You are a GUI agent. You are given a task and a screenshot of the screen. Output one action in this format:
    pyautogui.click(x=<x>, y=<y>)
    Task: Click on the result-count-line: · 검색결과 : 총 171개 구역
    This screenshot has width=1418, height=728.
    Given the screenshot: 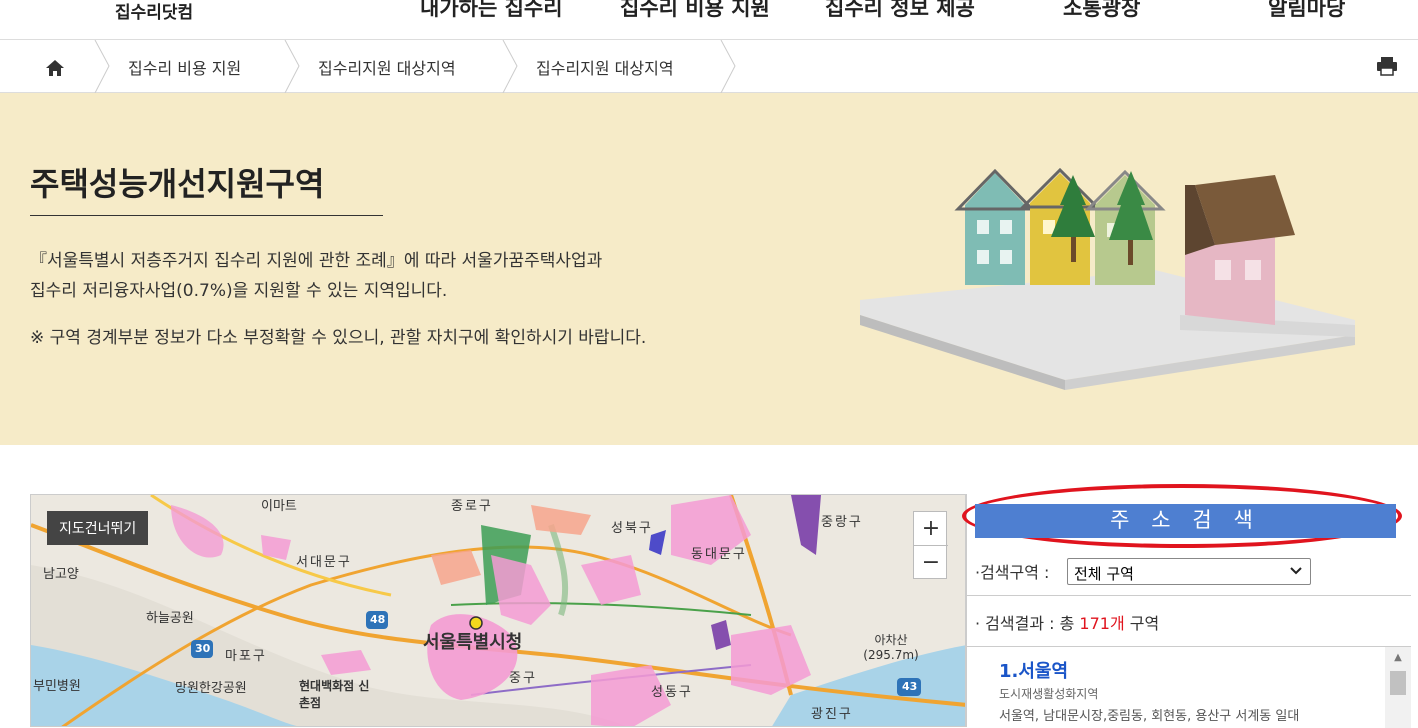 What is the action you would take?
    pyautogui.click(x=1067, y=622)
    